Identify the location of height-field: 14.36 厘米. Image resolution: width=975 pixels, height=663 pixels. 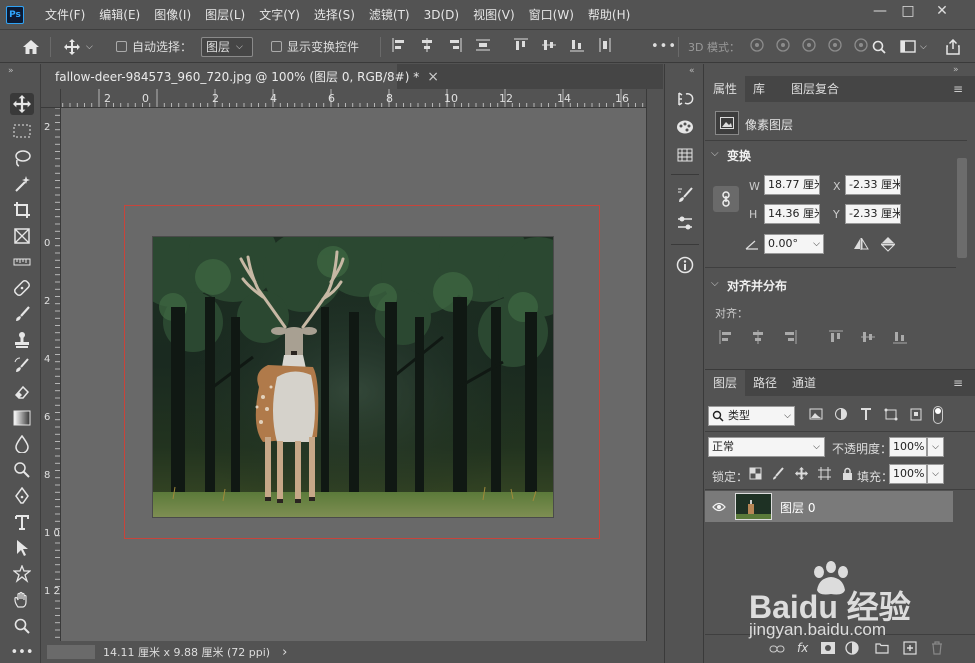
(792, 214).